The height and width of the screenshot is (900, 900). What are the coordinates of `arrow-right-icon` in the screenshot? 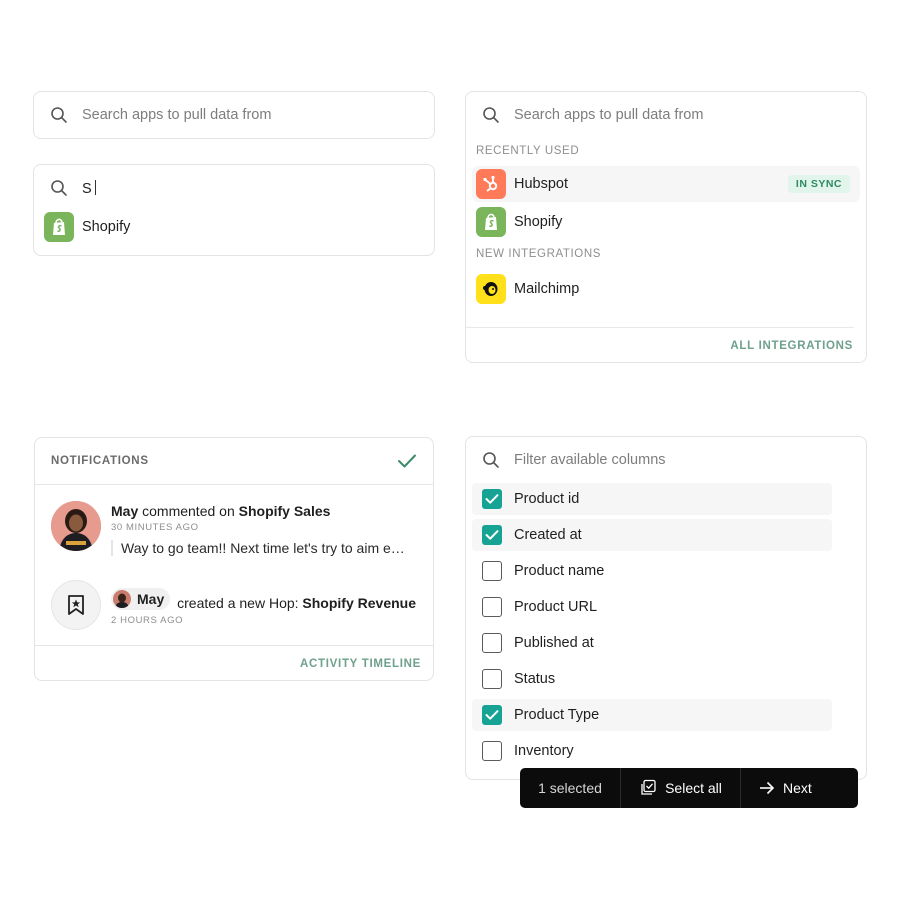 It's located at (767, 788).